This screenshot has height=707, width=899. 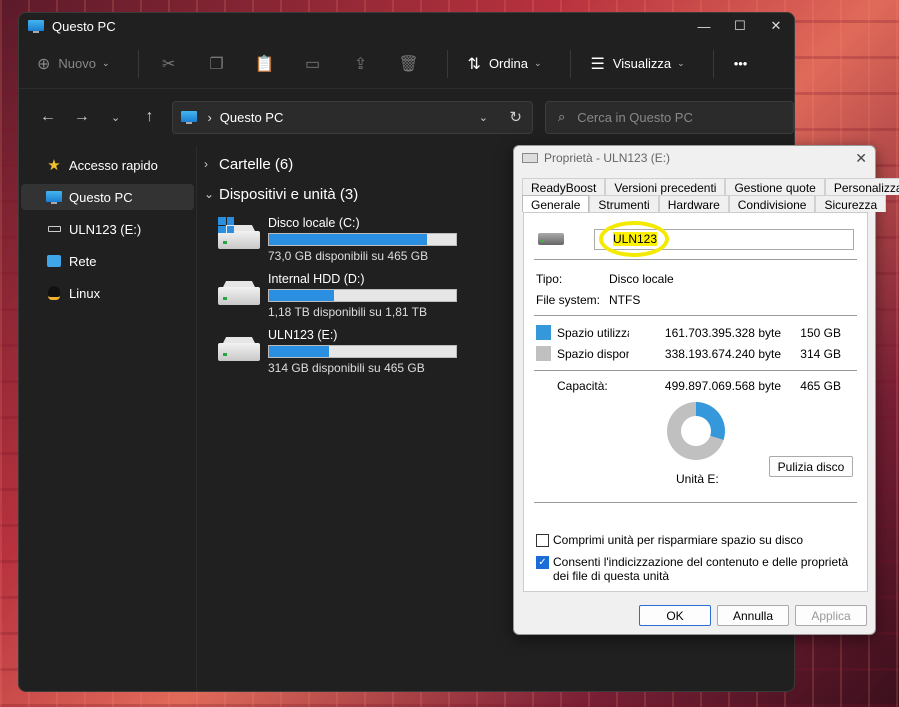 What do you see at coordinates (303, 335) in the screenshot?
I see `drive-name: ULN123 (E:)` at bounding box center [303, 335].